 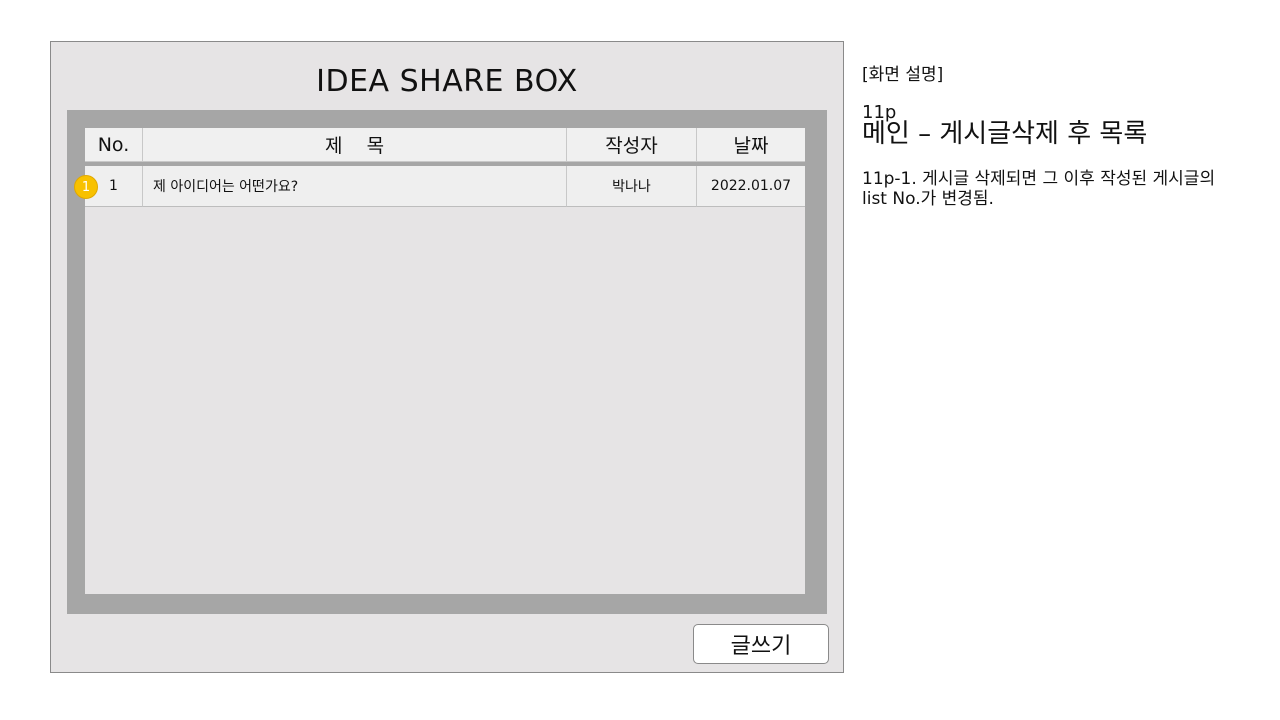 I want to click on screen-title: 메인 – 게시글삭제 후 목록, so click(x=1005, y=134).